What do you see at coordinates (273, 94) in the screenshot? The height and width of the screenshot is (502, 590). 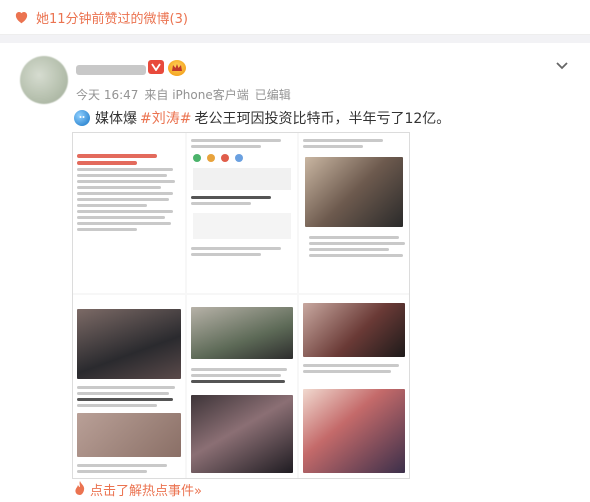 I see `post-edited-label: 已编辑` at bounding box center [273, 94].